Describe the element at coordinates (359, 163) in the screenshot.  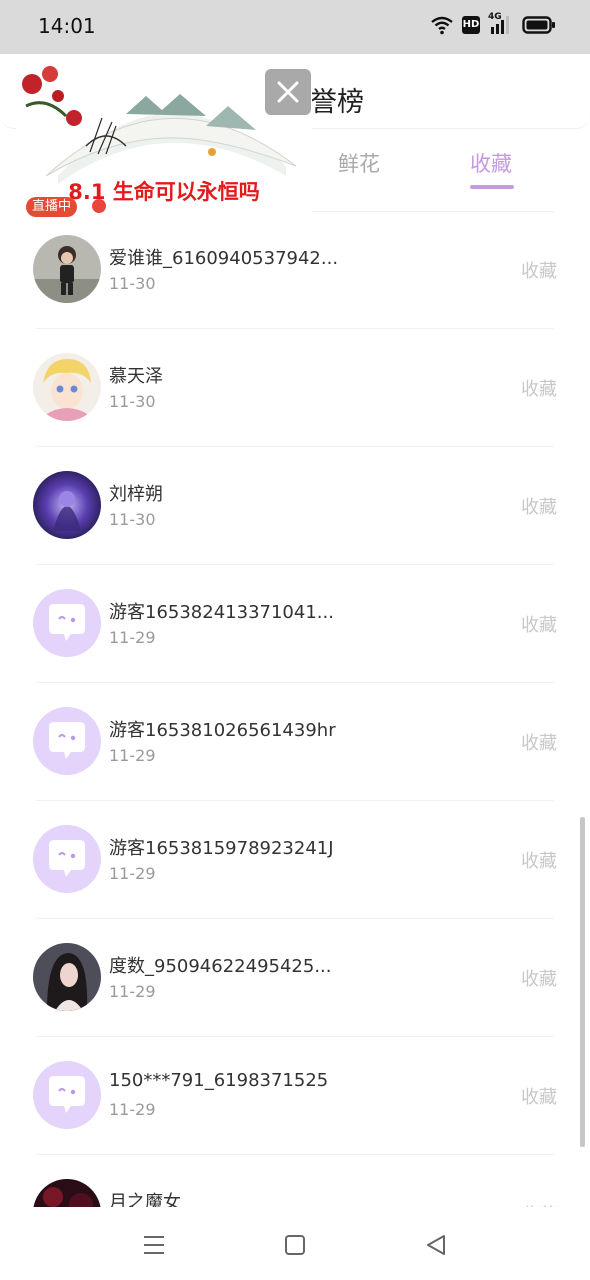
I see `tab-flowers: 鲜花` at that location.